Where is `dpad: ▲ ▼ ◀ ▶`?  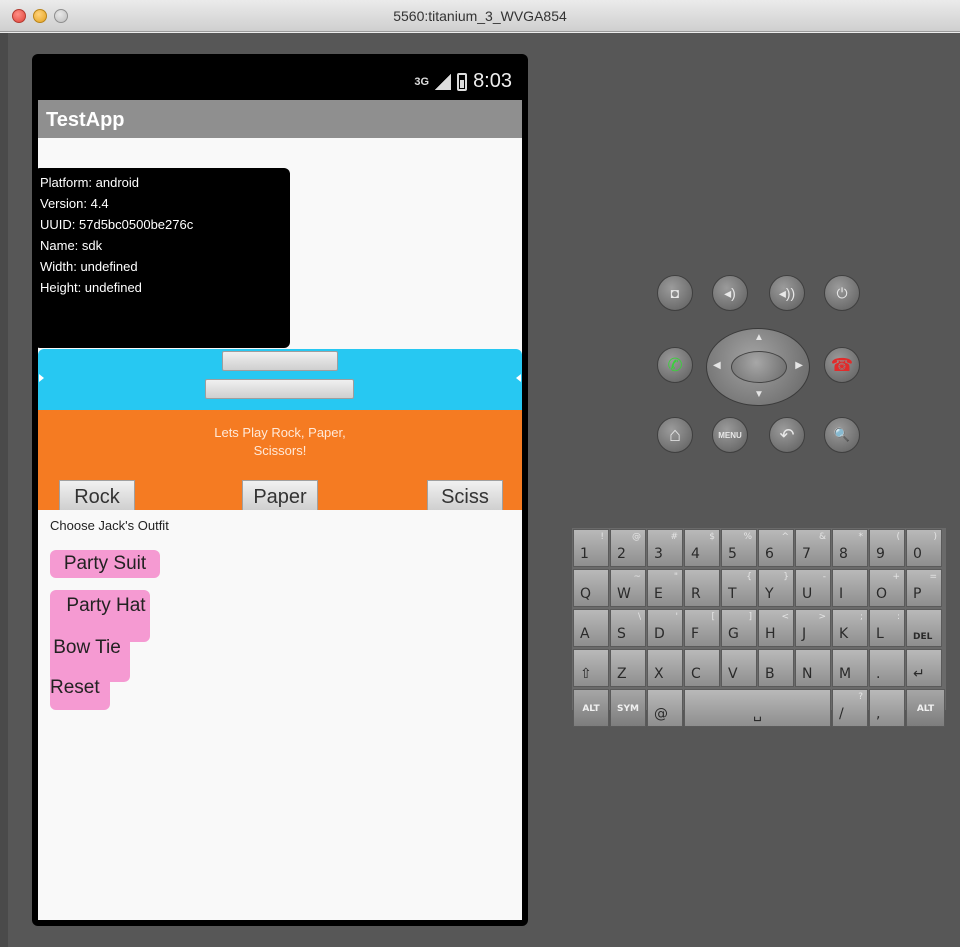
dpad: ▲ ▼ ◀ ▶ is located at coordinates (758, 367).